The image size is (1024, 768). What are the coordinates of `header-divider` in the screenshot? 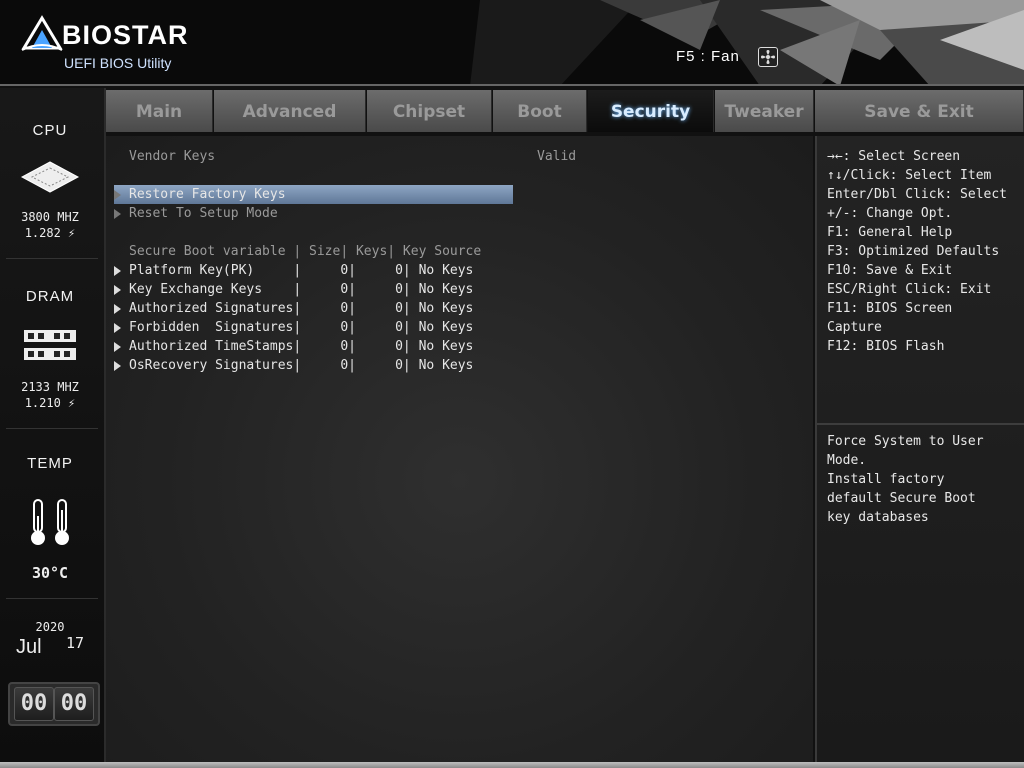 It's located at (512, 85).